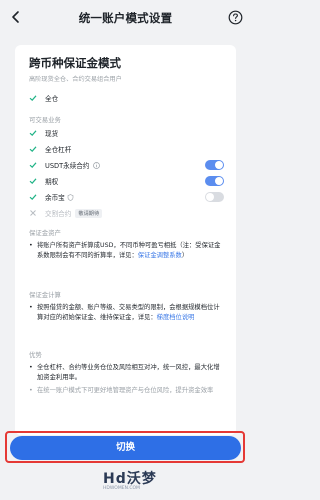 This screenshot has height=500, width=320. What do you see at coordinates (33, 213) in the screenshot?
I see `cross-icon` at bounding box center [33, 213].